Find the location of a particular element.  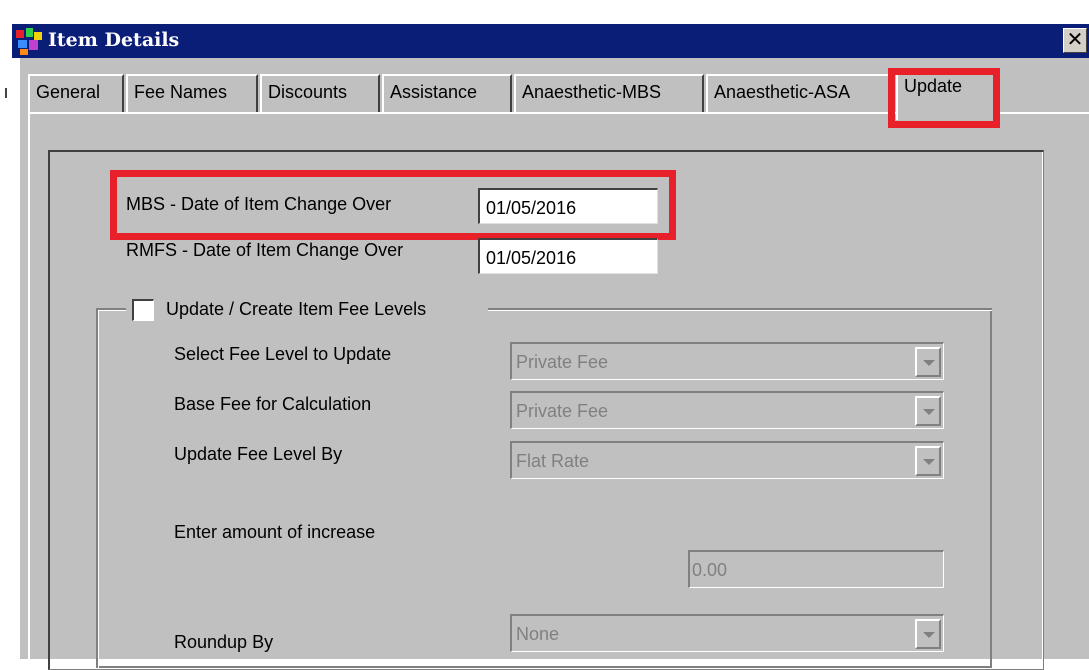

update-fee-levels-checkbox is located at coordinates (143, 310).